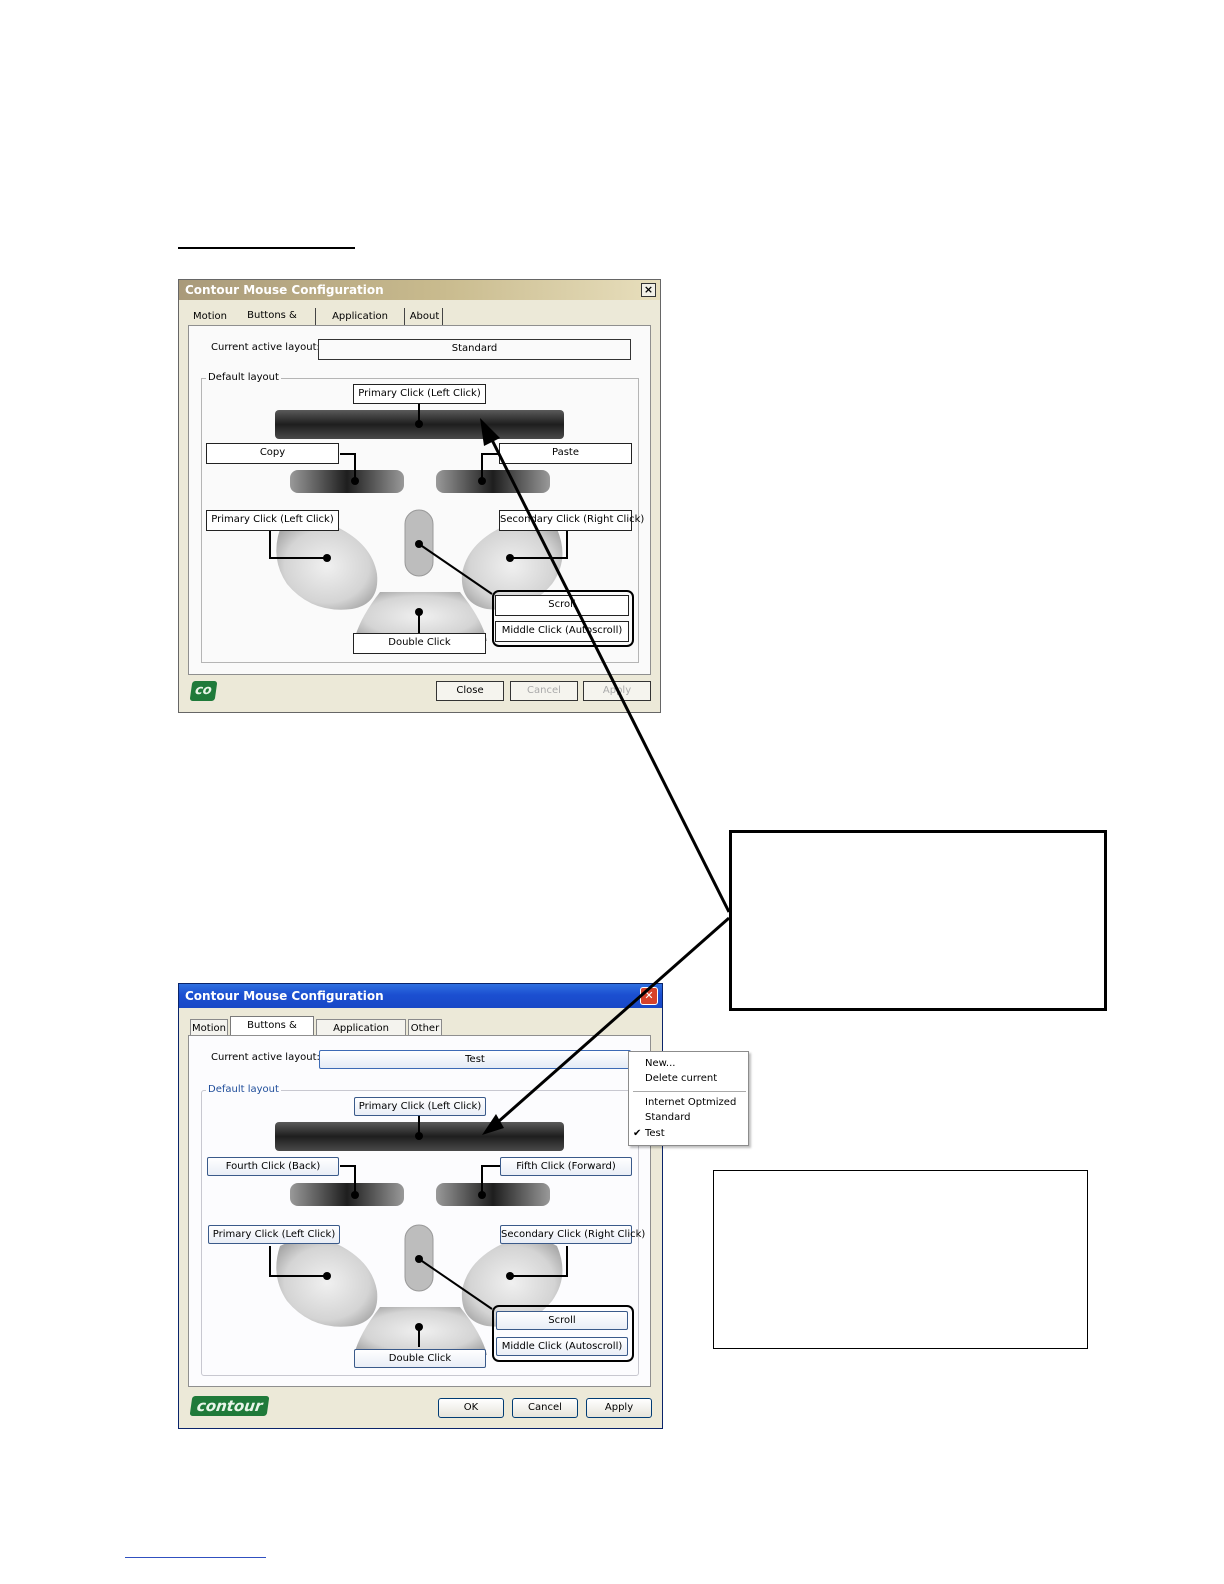 The height and width of the screenshot is (1584, 1224). What do you see at coordinates (229, 1406) in the screenshot?
I see `contour-logo: contour` at bounding box center [229, 1406].